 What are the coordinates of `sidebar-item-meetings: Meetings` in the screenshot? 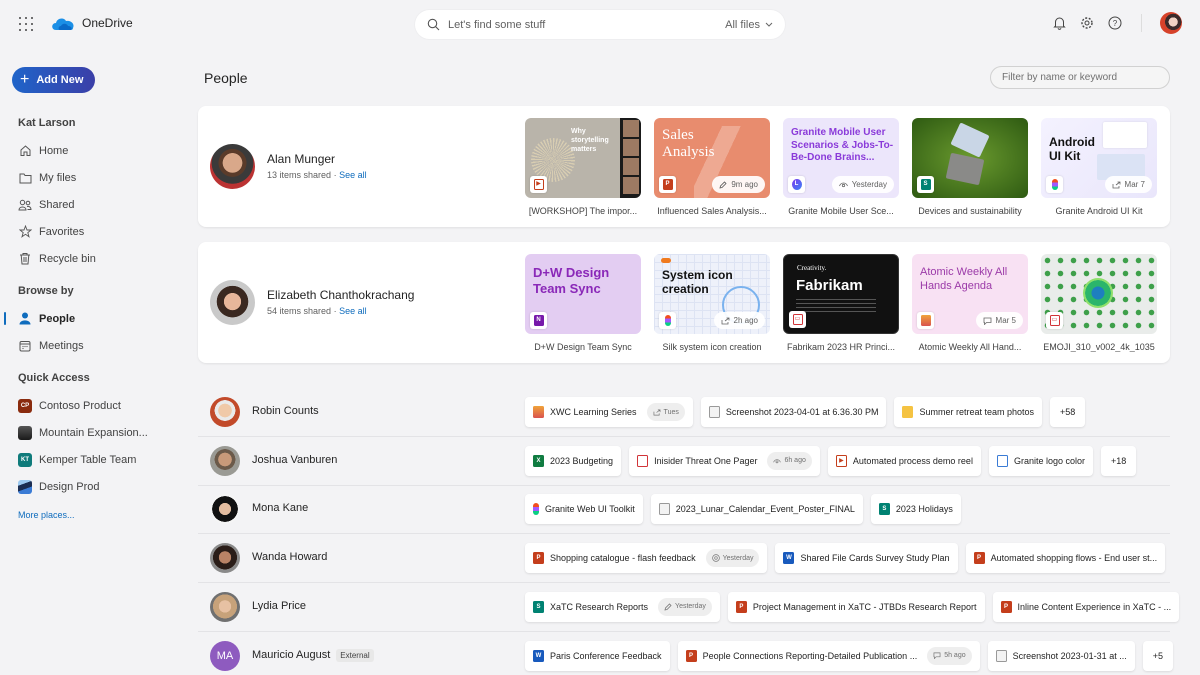 It's located at (95, 345).